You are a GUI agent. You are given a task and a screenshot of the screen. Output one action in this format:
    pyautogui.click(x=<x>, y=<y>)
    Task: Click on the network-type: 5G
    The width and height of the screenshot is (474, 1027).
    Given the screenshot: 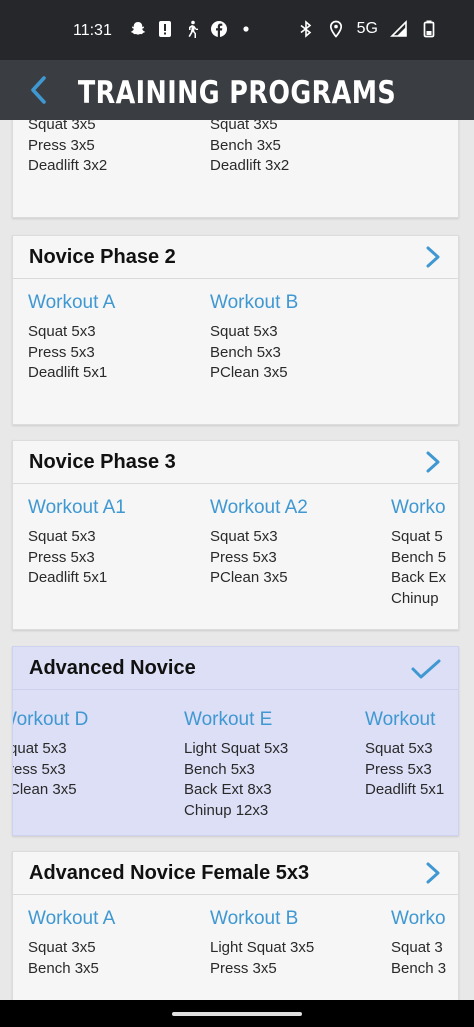 What is the action you would take?
    pyautogui.click(x=367, y=28)
    